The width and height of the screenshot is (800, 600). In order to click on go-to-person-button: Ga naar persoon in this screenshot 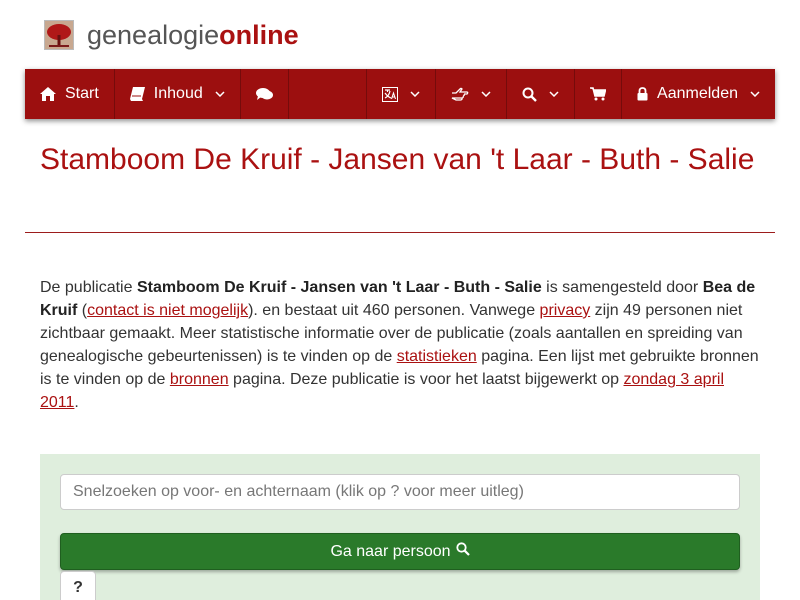, I will do `click(400, 551)`.